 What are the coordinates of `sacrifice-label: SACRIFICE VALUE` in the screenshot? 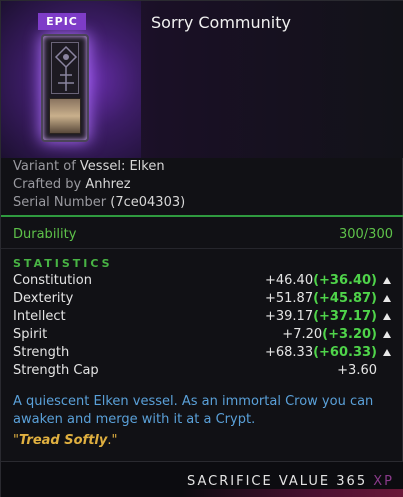 It's located at (259, 481).